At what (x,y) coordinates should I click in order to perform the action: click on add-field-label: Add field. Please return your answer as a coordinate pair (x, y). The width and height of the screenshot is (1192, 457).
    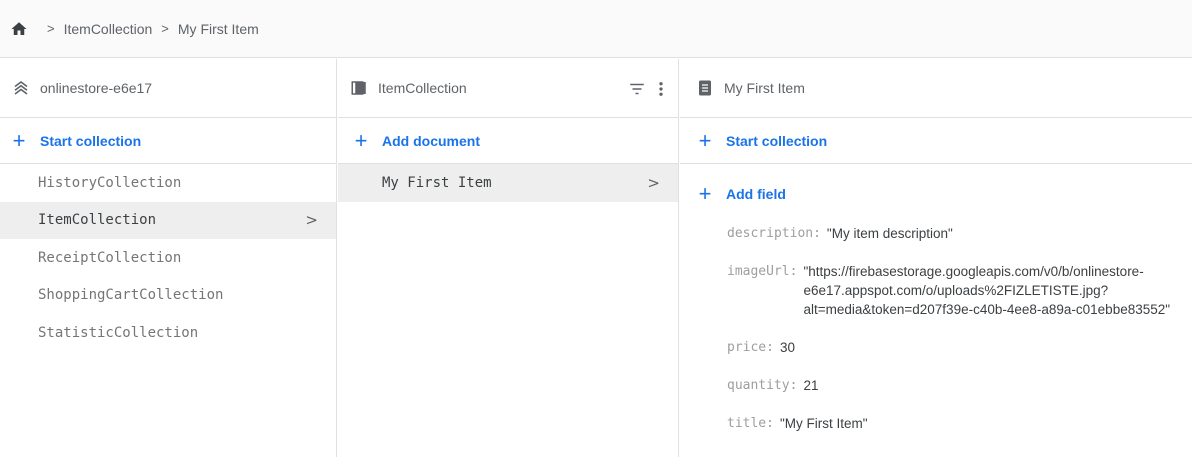
    Looking at the image, I should click on (756, 194).